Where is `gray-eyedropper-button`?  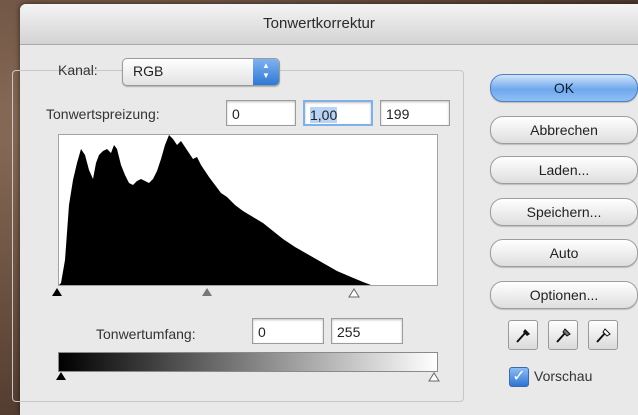
gray-eyedropper-button is located at coordinates (563, 335).